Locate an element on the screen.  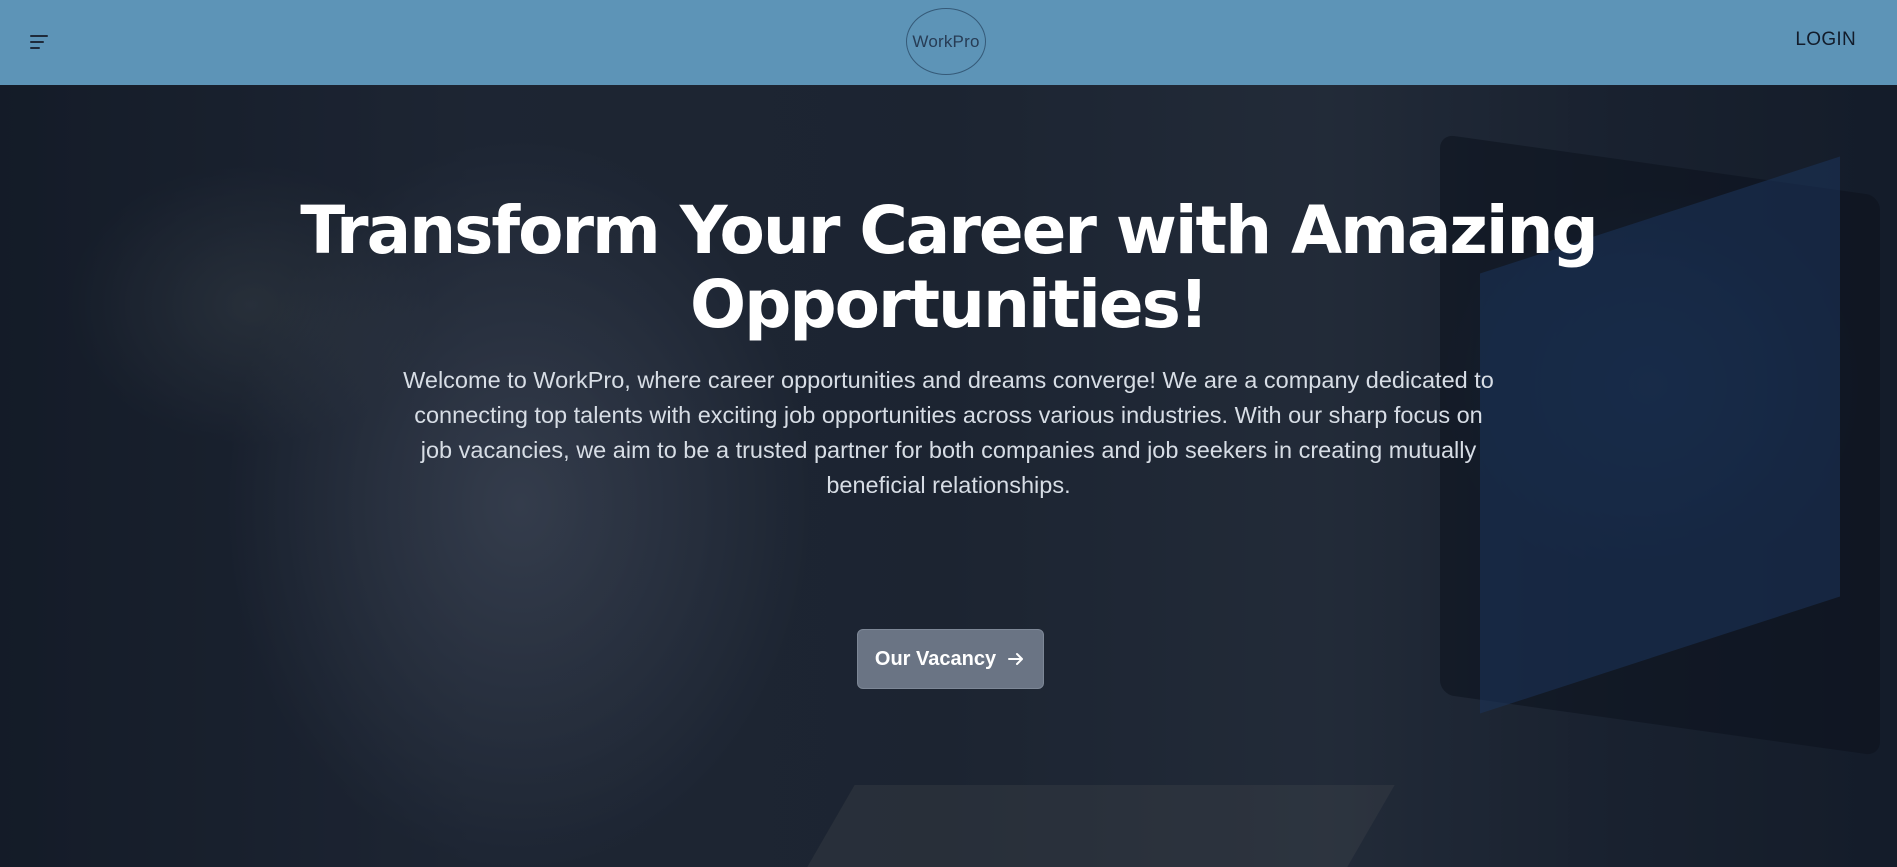
our-vacancy-button: Our Vacancy is located at coordinates (950, 659).